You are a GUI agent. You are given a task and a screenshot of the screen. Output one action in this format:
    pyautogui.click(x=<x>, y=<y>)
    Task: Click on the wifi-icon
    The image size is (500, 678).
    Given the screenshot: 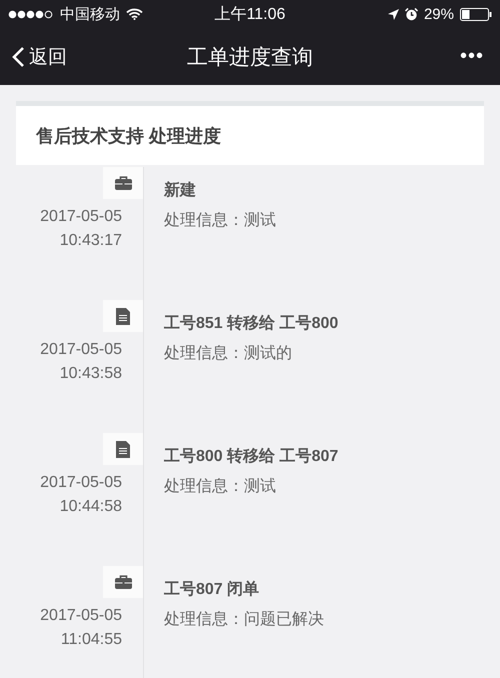 What is the action you would take?
    pyautogui.click(x=134, y=14)
    